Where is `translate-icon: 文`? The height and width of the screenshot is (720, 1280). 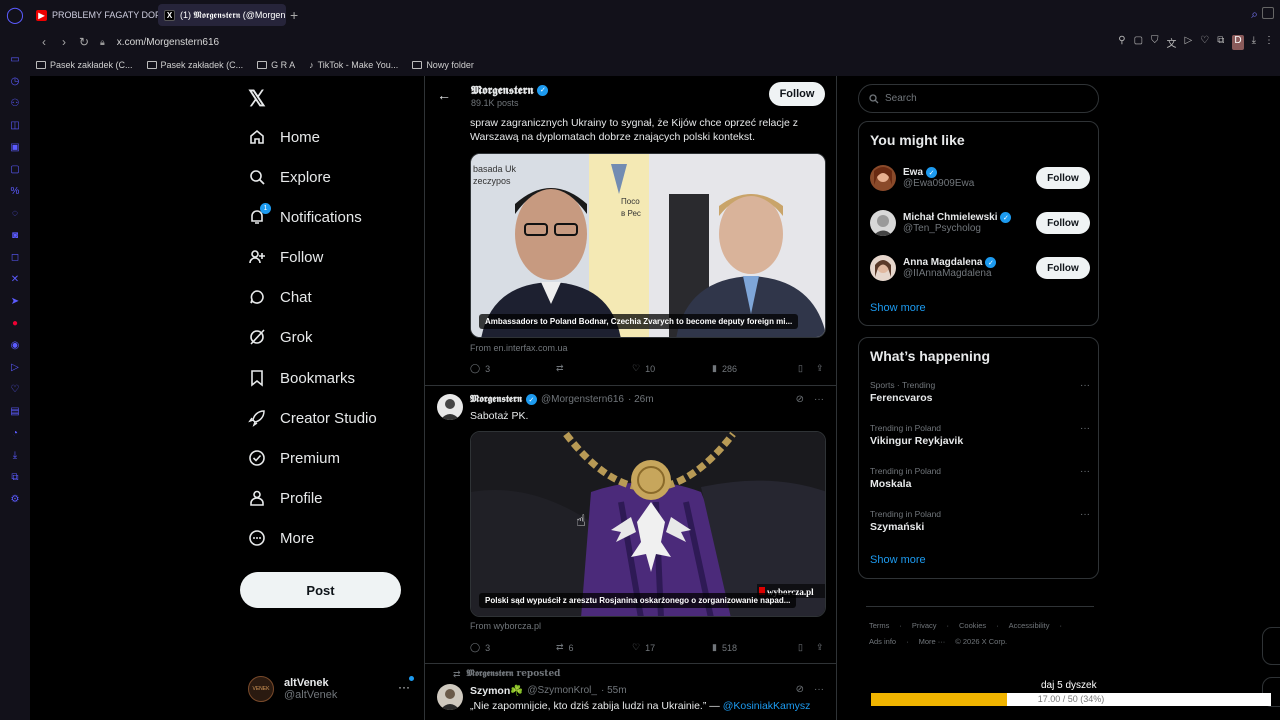
translate-icon: 文 is located at coordinates (1172, 42).